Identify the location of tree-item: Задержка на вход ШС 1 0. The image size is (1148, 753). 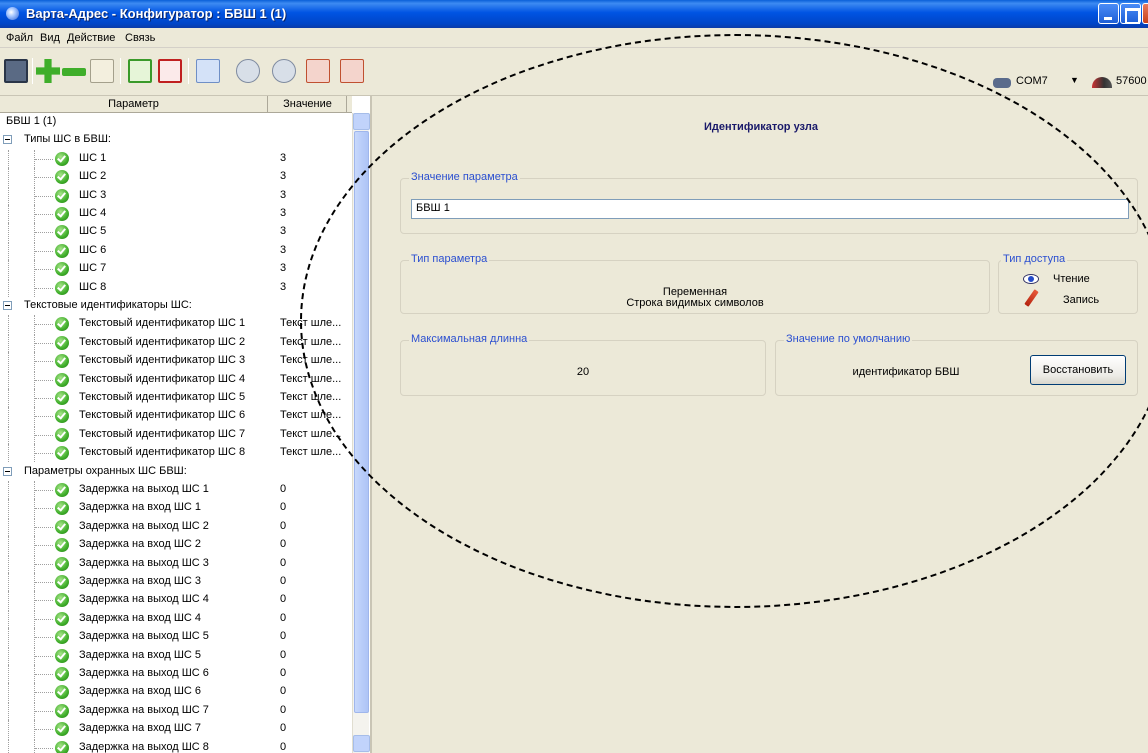
(176, 508).